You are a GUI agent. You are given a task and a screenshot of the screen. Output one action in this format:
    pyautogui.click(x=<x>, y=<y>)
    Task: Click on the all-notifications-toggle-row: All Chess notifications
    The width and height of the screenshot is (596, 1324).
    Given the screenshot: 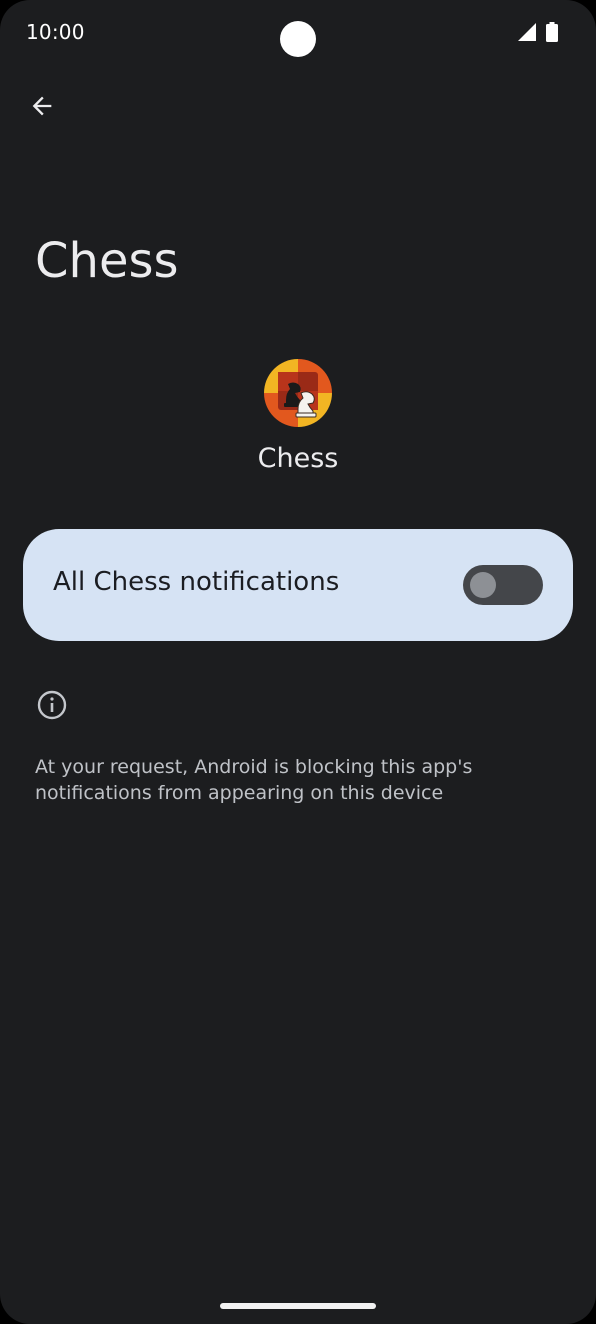 What is the action you would take?
    pyautogui.click(x=298, y=585)
    